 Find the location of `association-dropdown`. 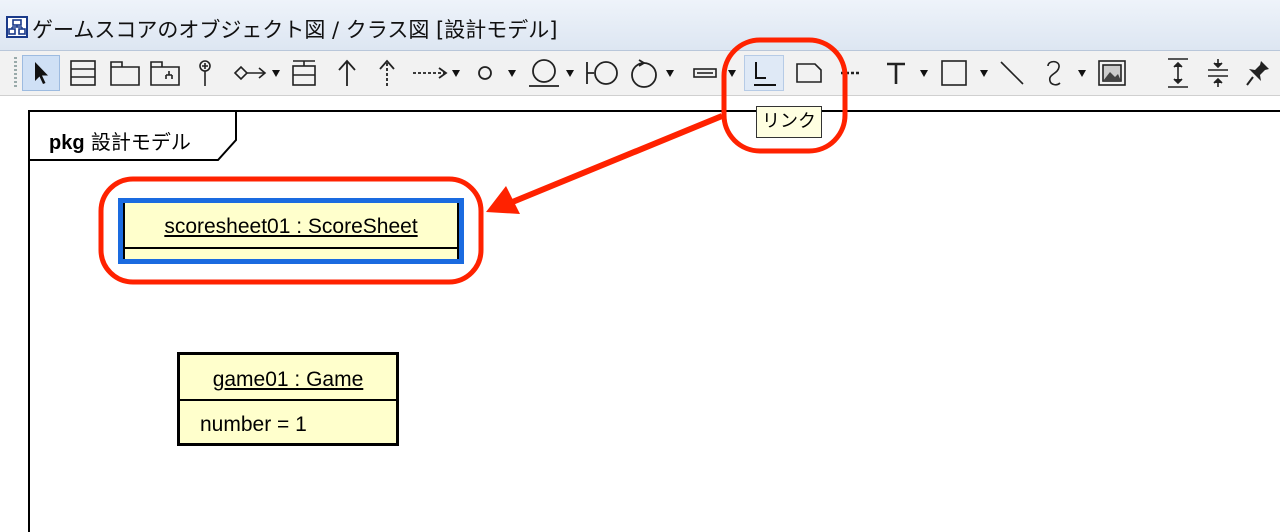

association-dropdown is located at coordinates (276, 73).